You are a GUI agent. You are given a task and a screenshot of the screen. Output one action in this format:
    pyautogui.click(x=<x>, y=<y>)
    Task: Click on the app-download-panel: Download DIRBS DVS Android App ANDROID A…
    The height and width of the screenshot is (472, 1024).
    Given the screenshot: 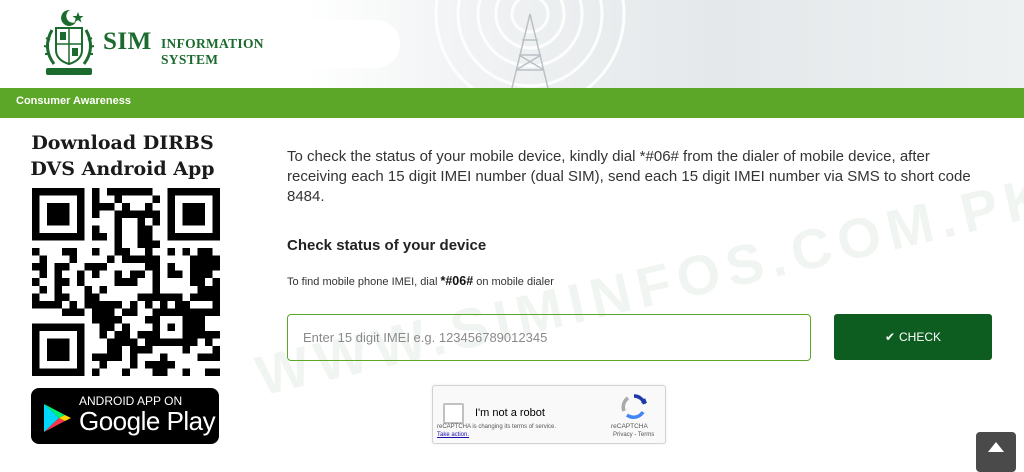 What is the action you would take?
    pyautogui.click(x=125, y=287)
    